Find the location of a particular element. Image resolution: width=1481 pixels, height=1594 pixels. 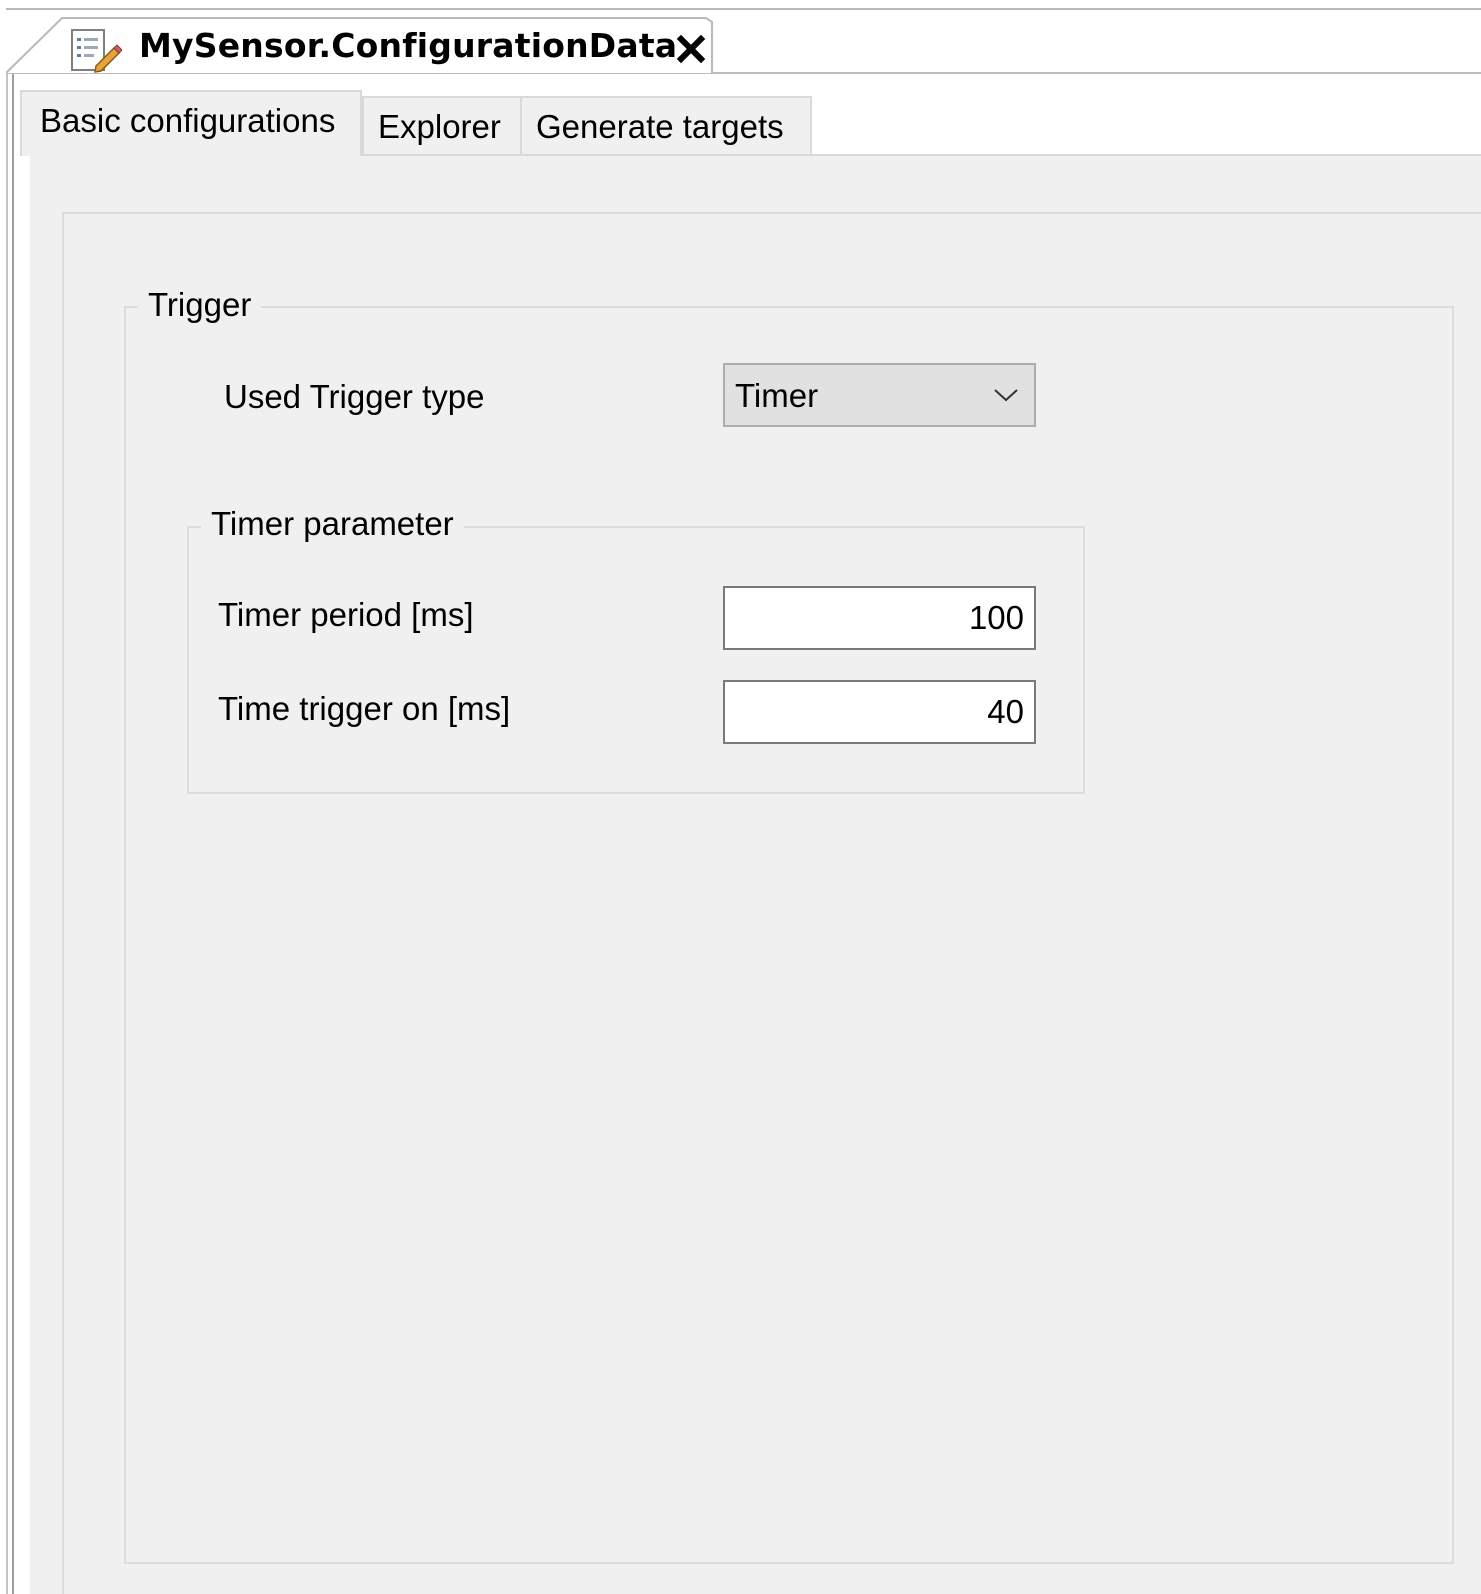

used-trigger-type-label: Used Trigger type is located at coordinates (354, 396).